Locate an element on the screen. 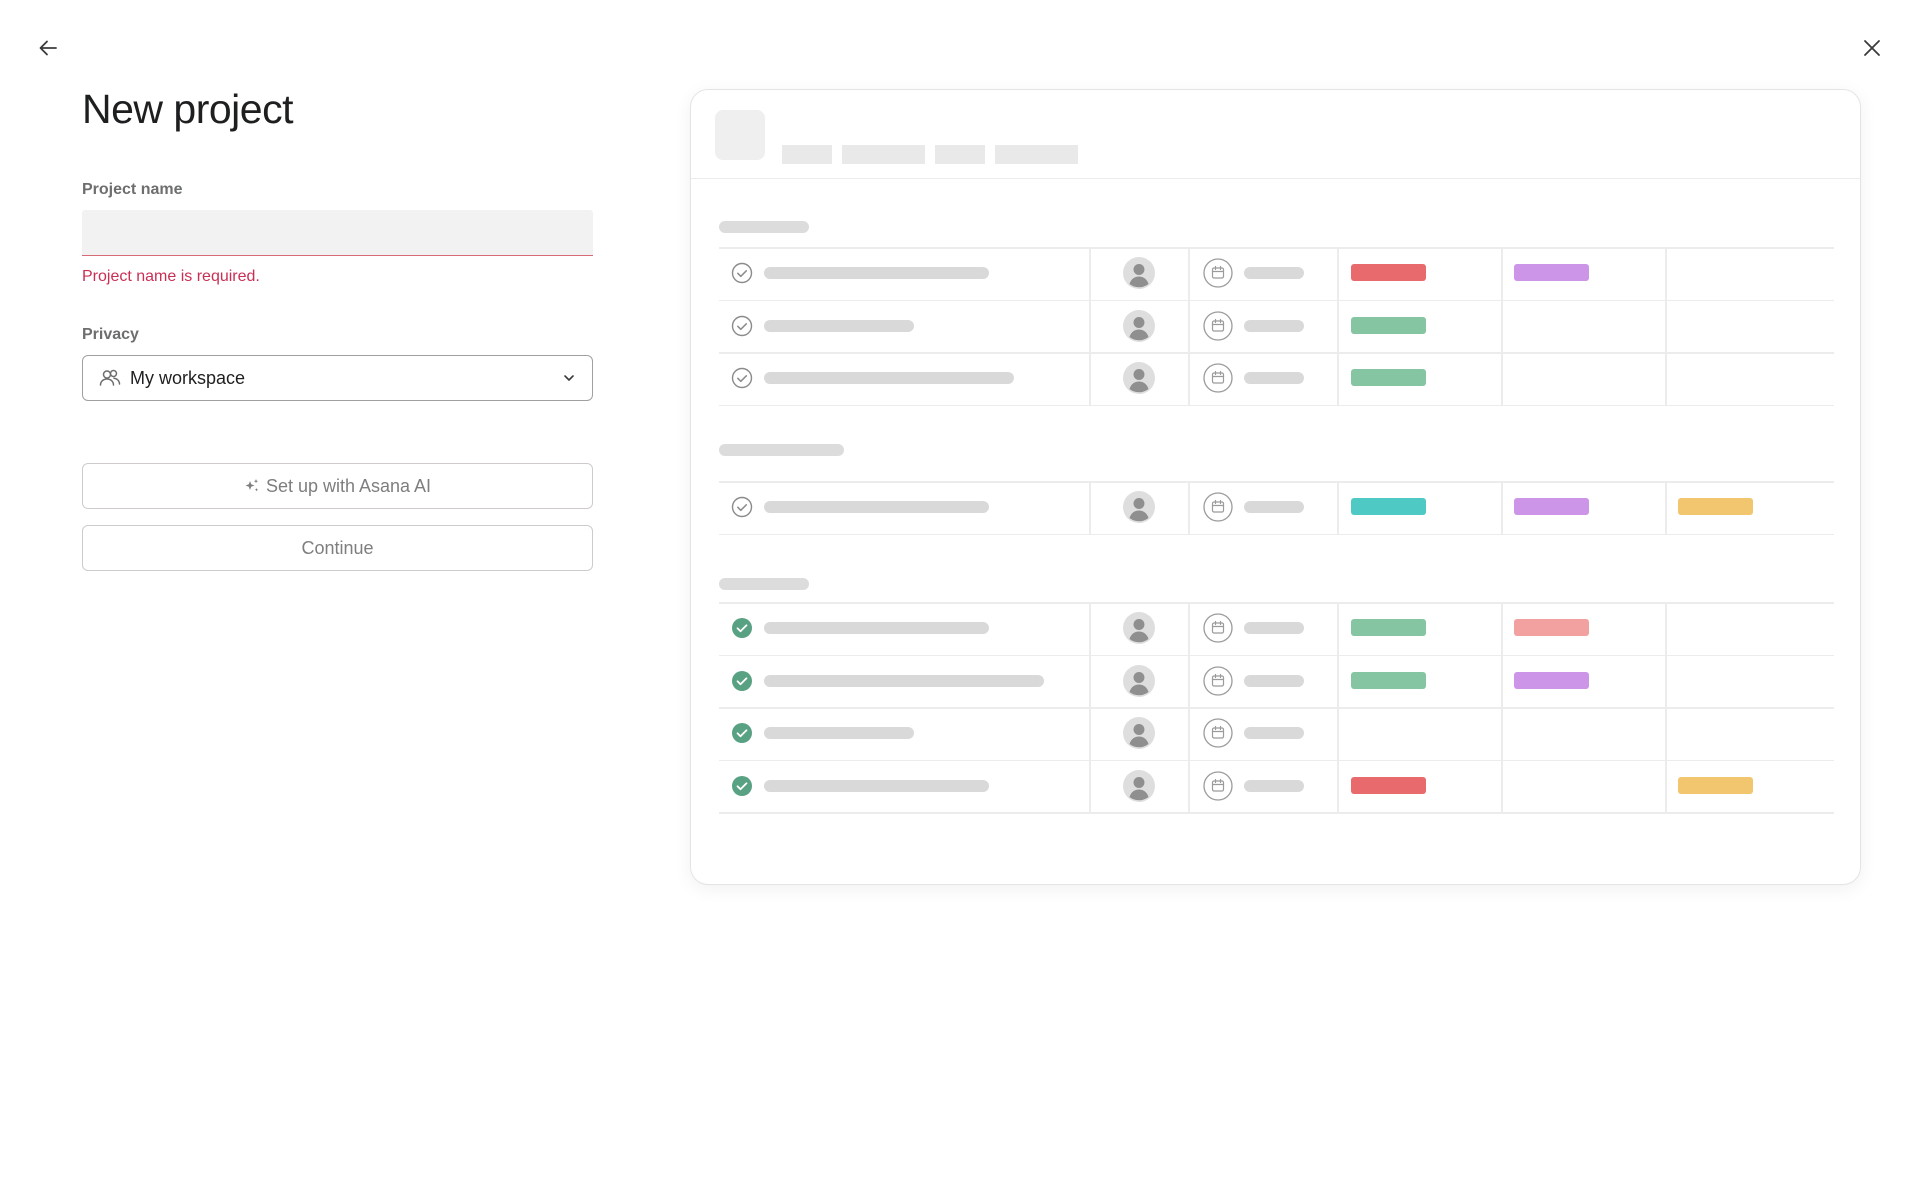 The width and height of the screenshot is (1920, 1200). project-name-label: Project name is located at coordinates (132, 189).